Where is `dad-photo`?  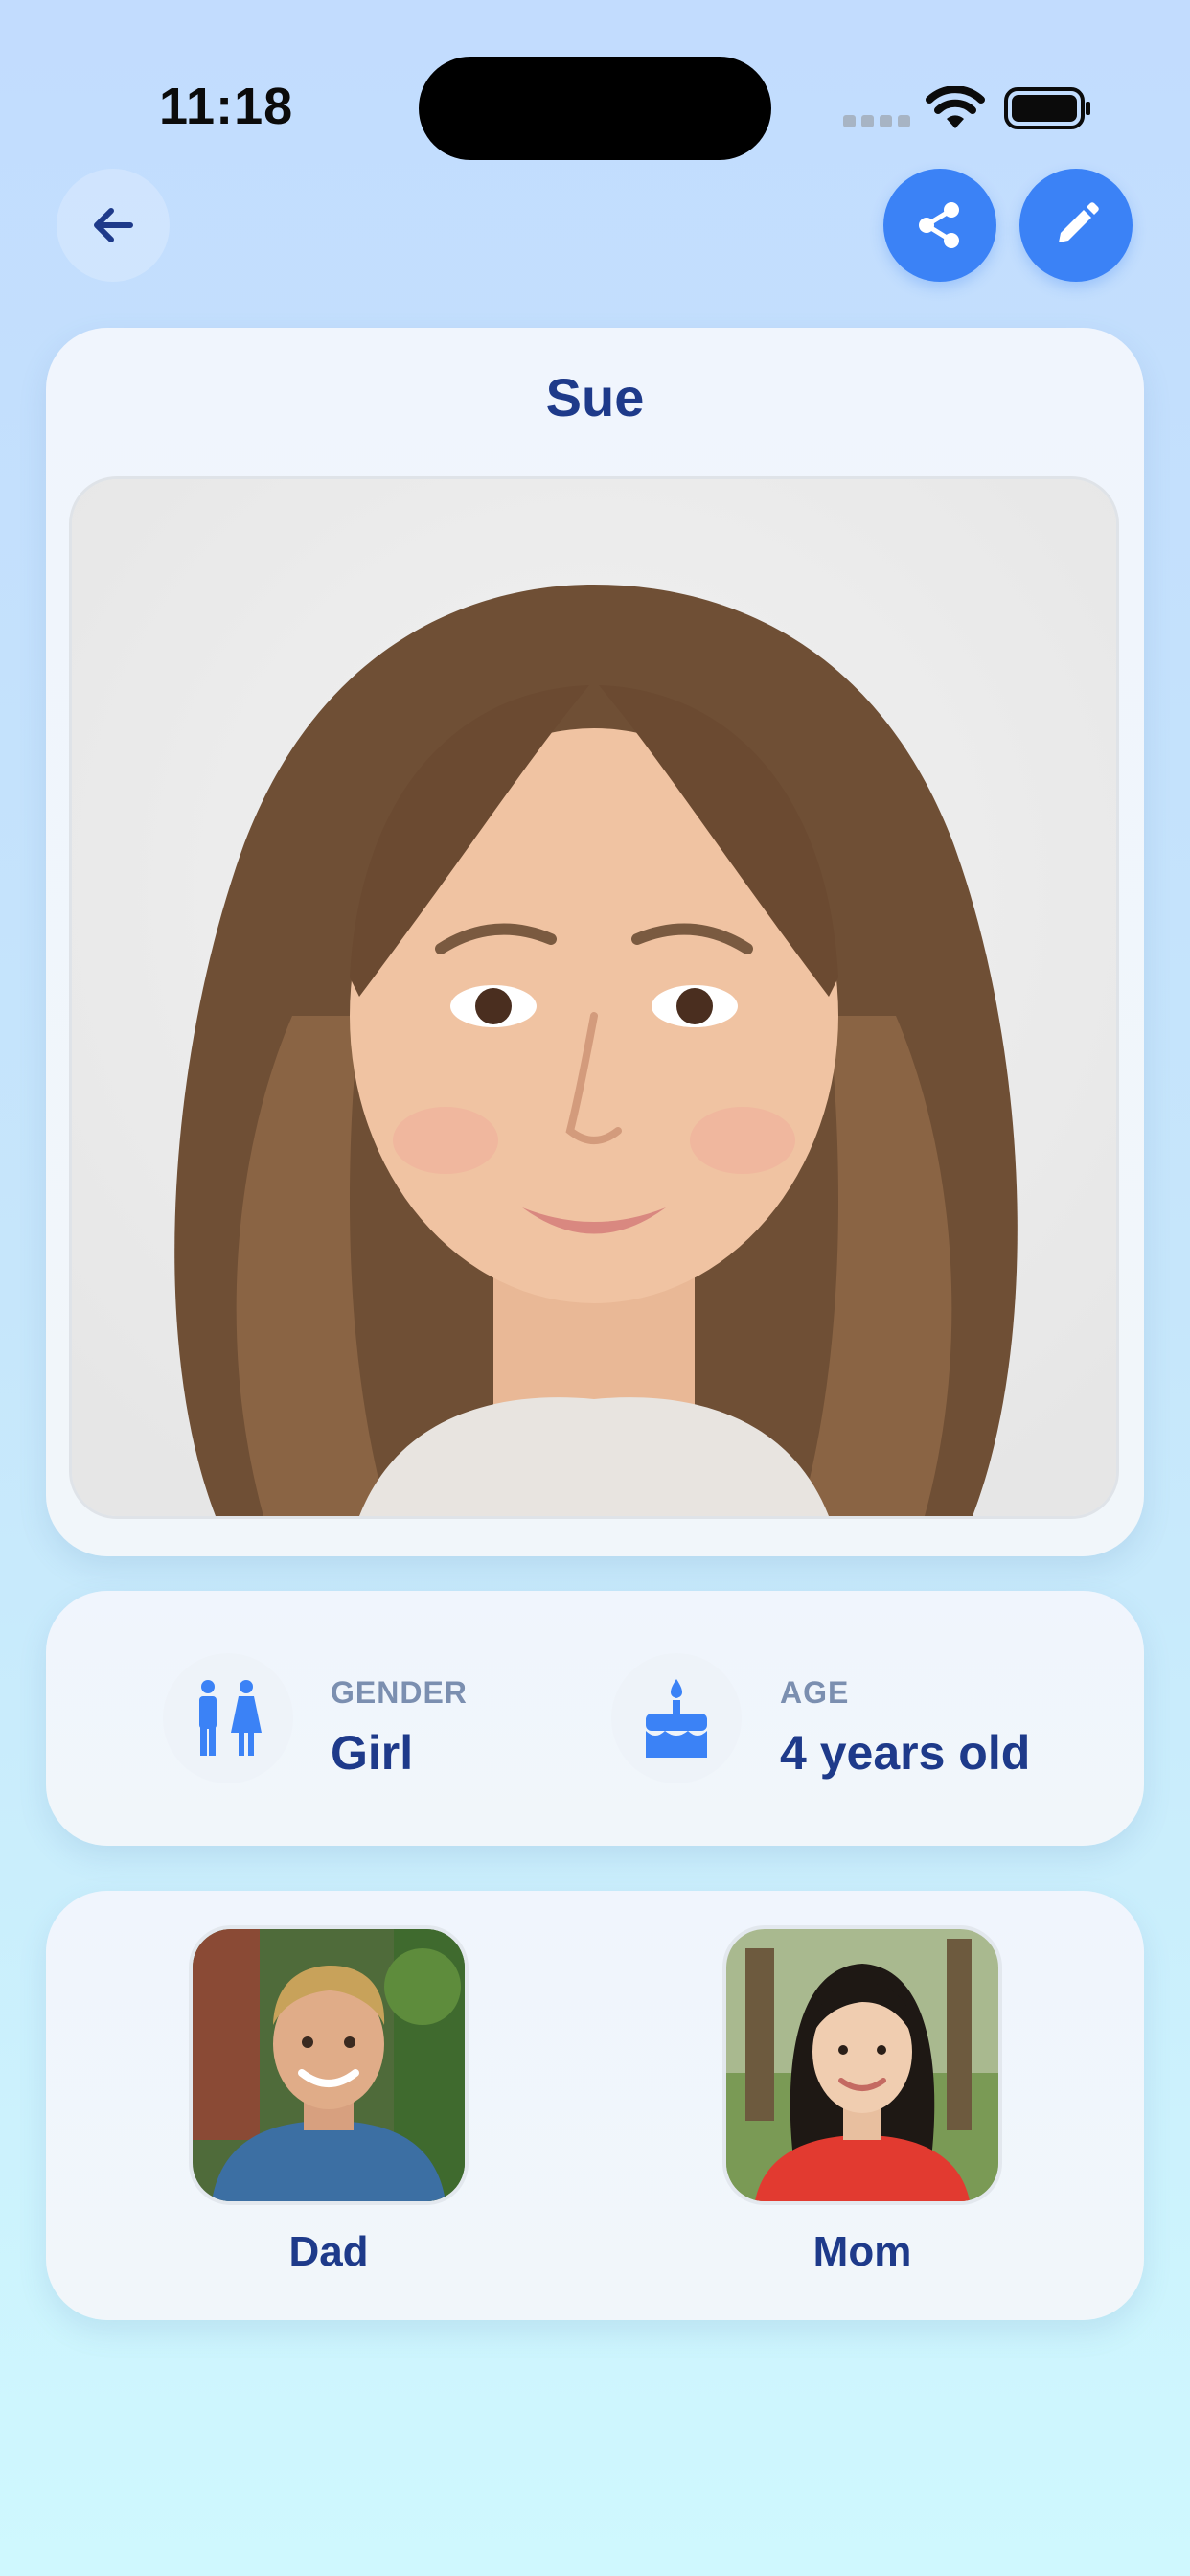
dad-photo is located at coordinates (329, 2065).